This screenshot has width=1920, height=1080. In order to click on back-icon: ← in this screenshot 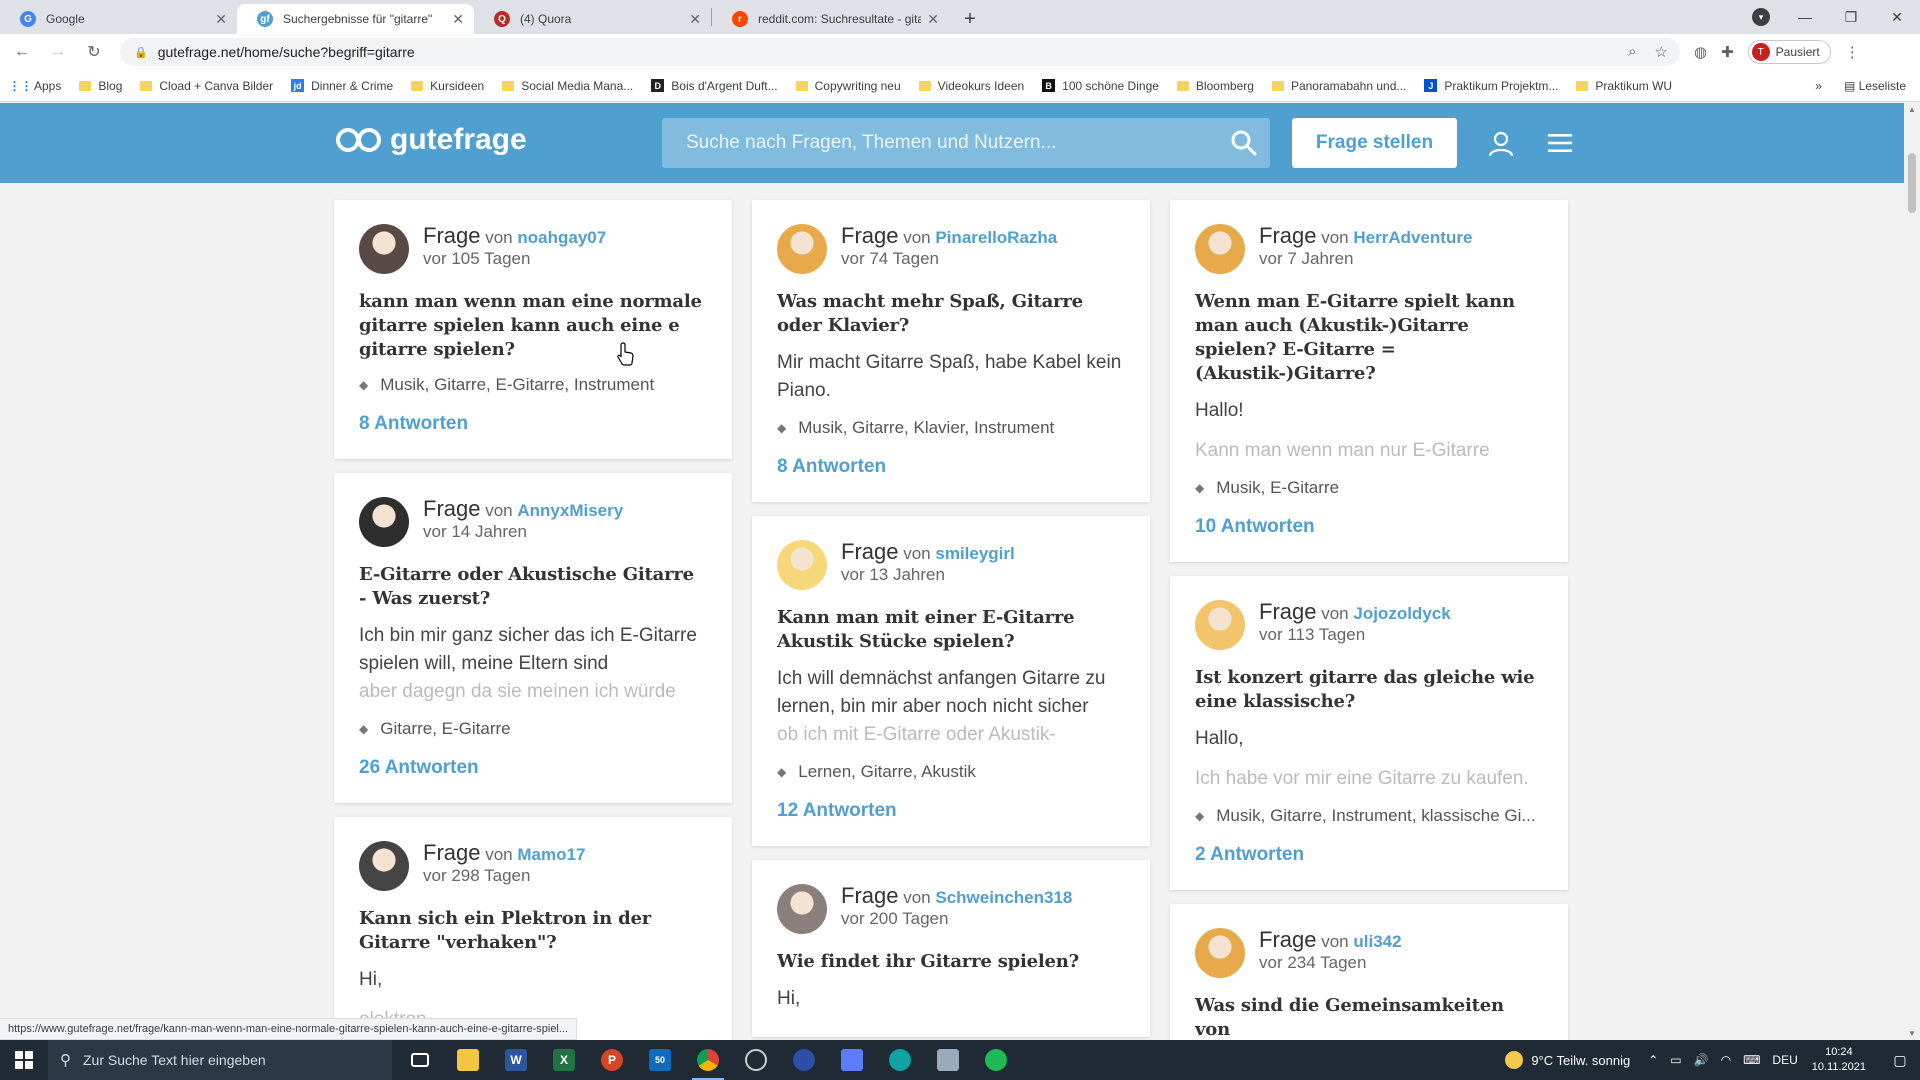, I will do `click(22, 52)`.